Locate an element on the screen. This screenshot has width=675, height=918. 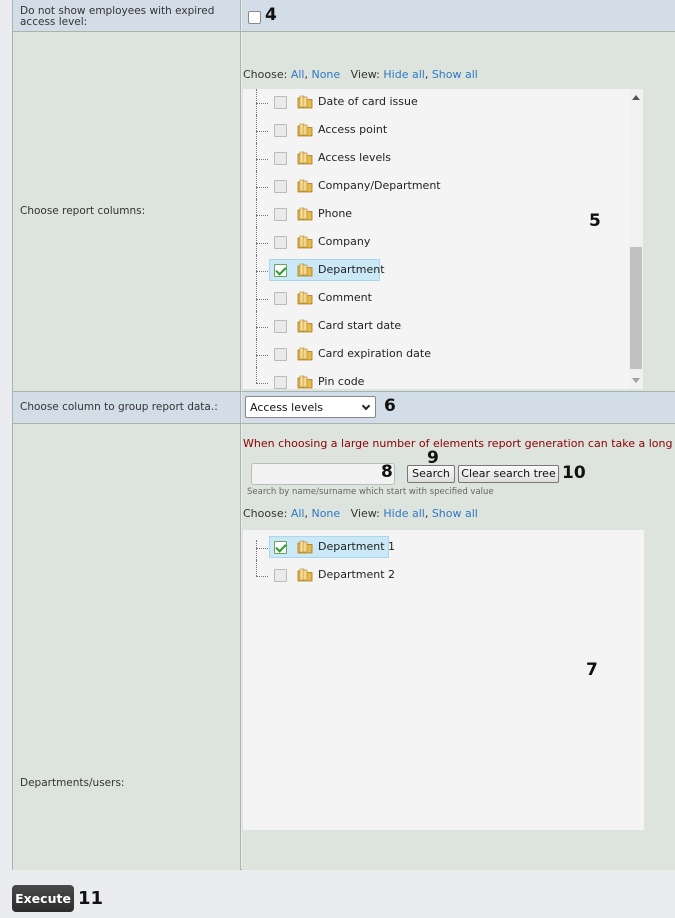
departments-choose-all-link: All is located at coordinates (298, 513).